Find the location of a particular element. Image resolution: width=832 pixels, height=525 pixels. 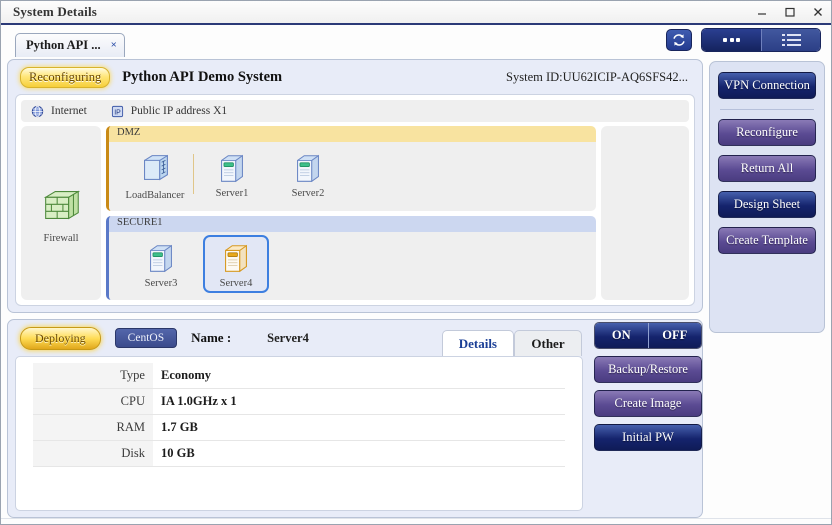

property-value: IA 1.0GHz x 1 is located at coordinates (359, 401).